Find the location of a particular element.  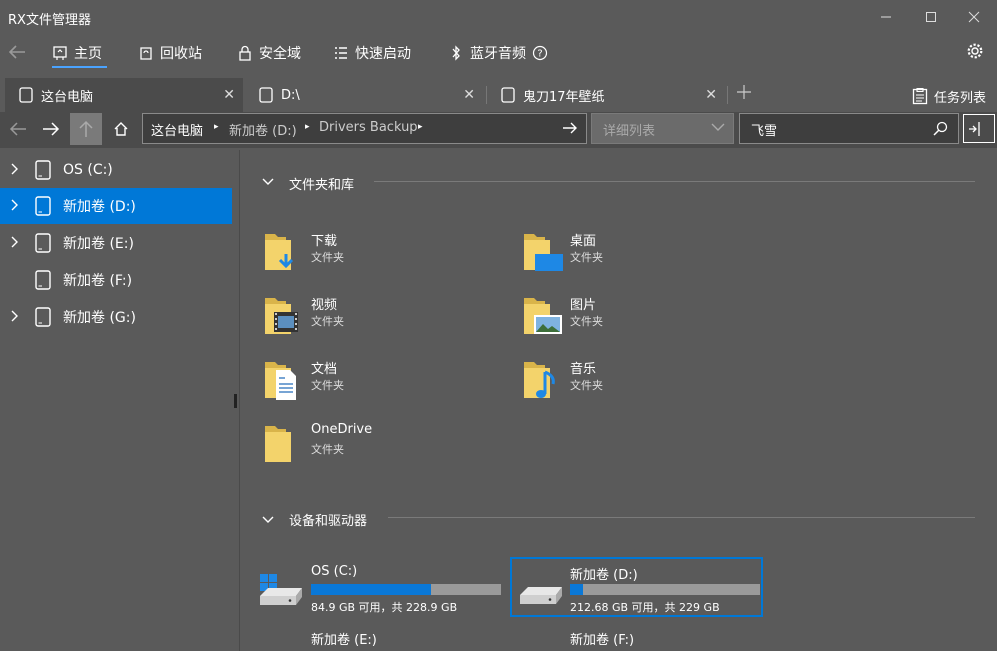

sidebar-item-g-drive: 新加卷 (G:) is located at coordinates (116, 317).